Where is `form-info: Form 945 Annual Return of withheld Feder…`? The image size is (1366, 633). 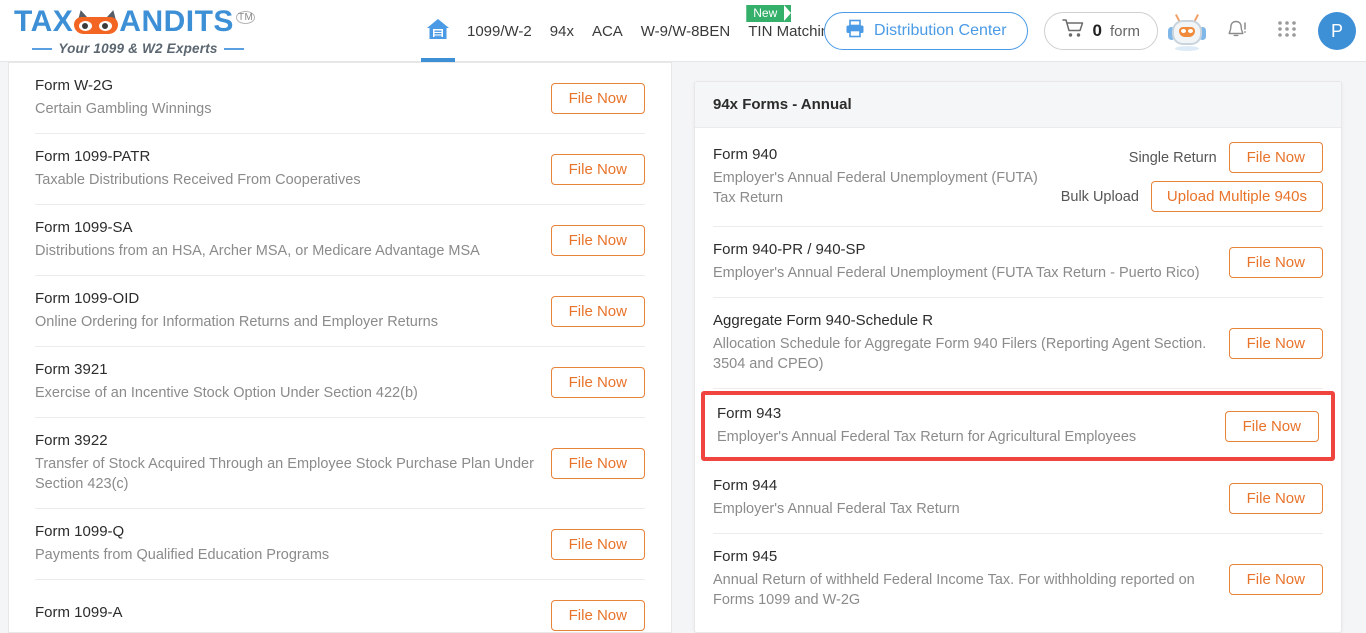
form-info: Form 945 Annual Return of withheld Feder… is located at coordinates (971, 579).